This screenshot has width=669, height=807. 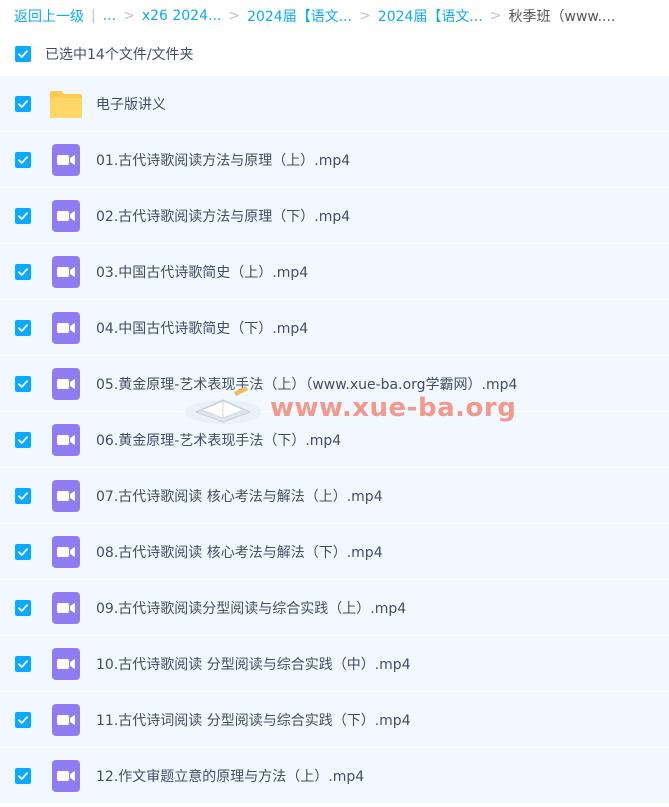 What do you see at coordinates (306, 384) in the screenshot?
I see `file-name: 05.黄金原理-艺术表现手法（上）（www.xue-ba.org学霸网）.mp4` at bounding box center [306, 384].